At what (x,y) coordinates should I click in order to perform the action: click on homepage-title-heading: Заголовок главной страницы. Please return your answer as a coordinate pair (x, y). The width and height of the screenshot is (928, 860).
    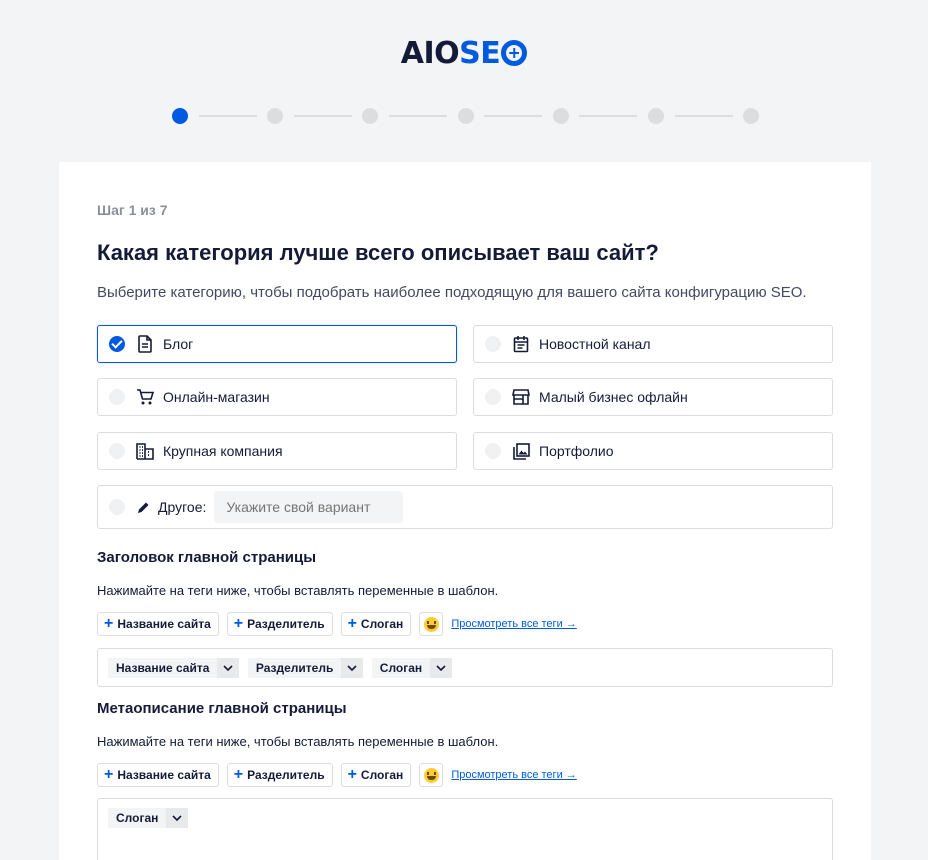
    Looking at the image, I should click on (207, 557).